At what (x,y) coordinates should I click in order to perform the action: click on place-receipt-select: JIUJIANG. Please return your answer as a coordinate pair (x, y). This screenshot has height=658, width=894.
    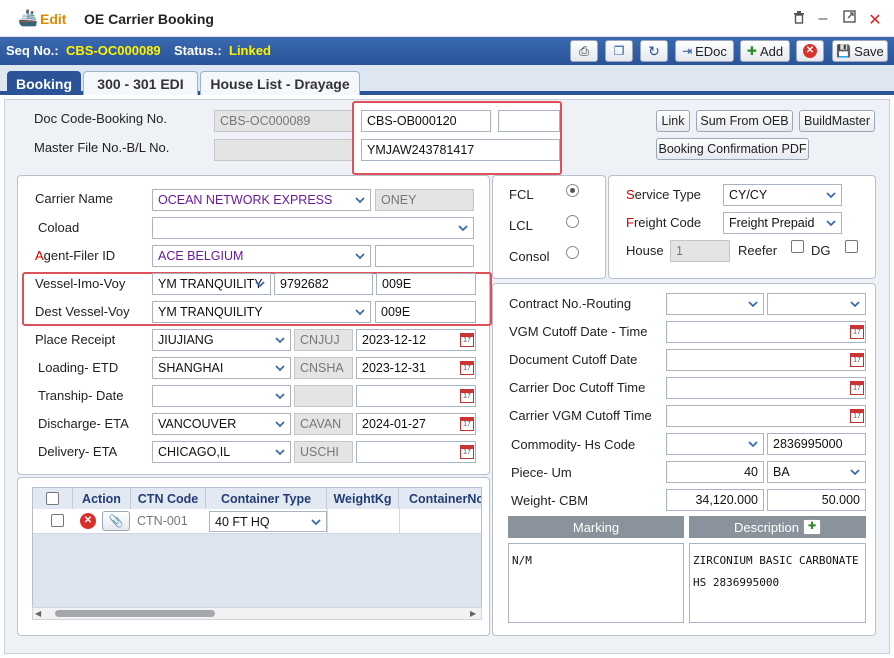
    Looking at the image, I should click on (221, 340).